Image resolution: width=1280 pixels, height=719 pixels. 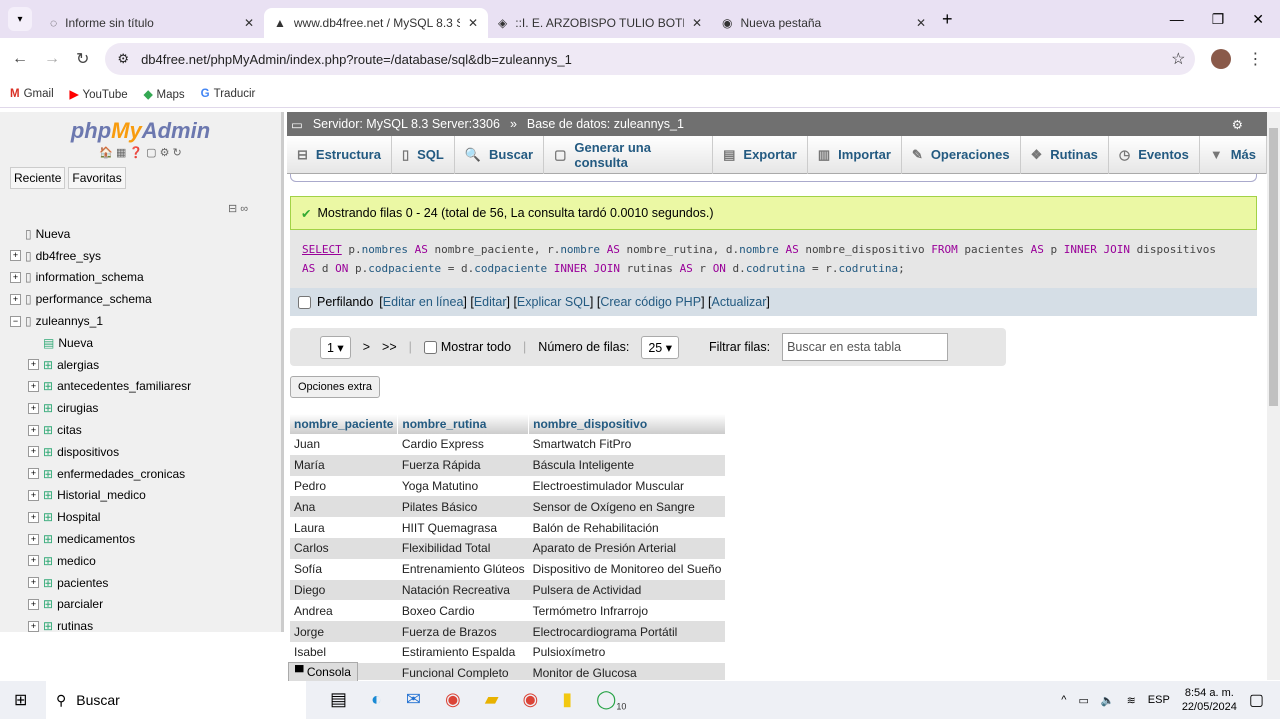 What do you see at coordinates (140, 278) in the screenshot?
I see `tree-node-information_schema: + ▯ information_schema` at bounding box center [140, 278].